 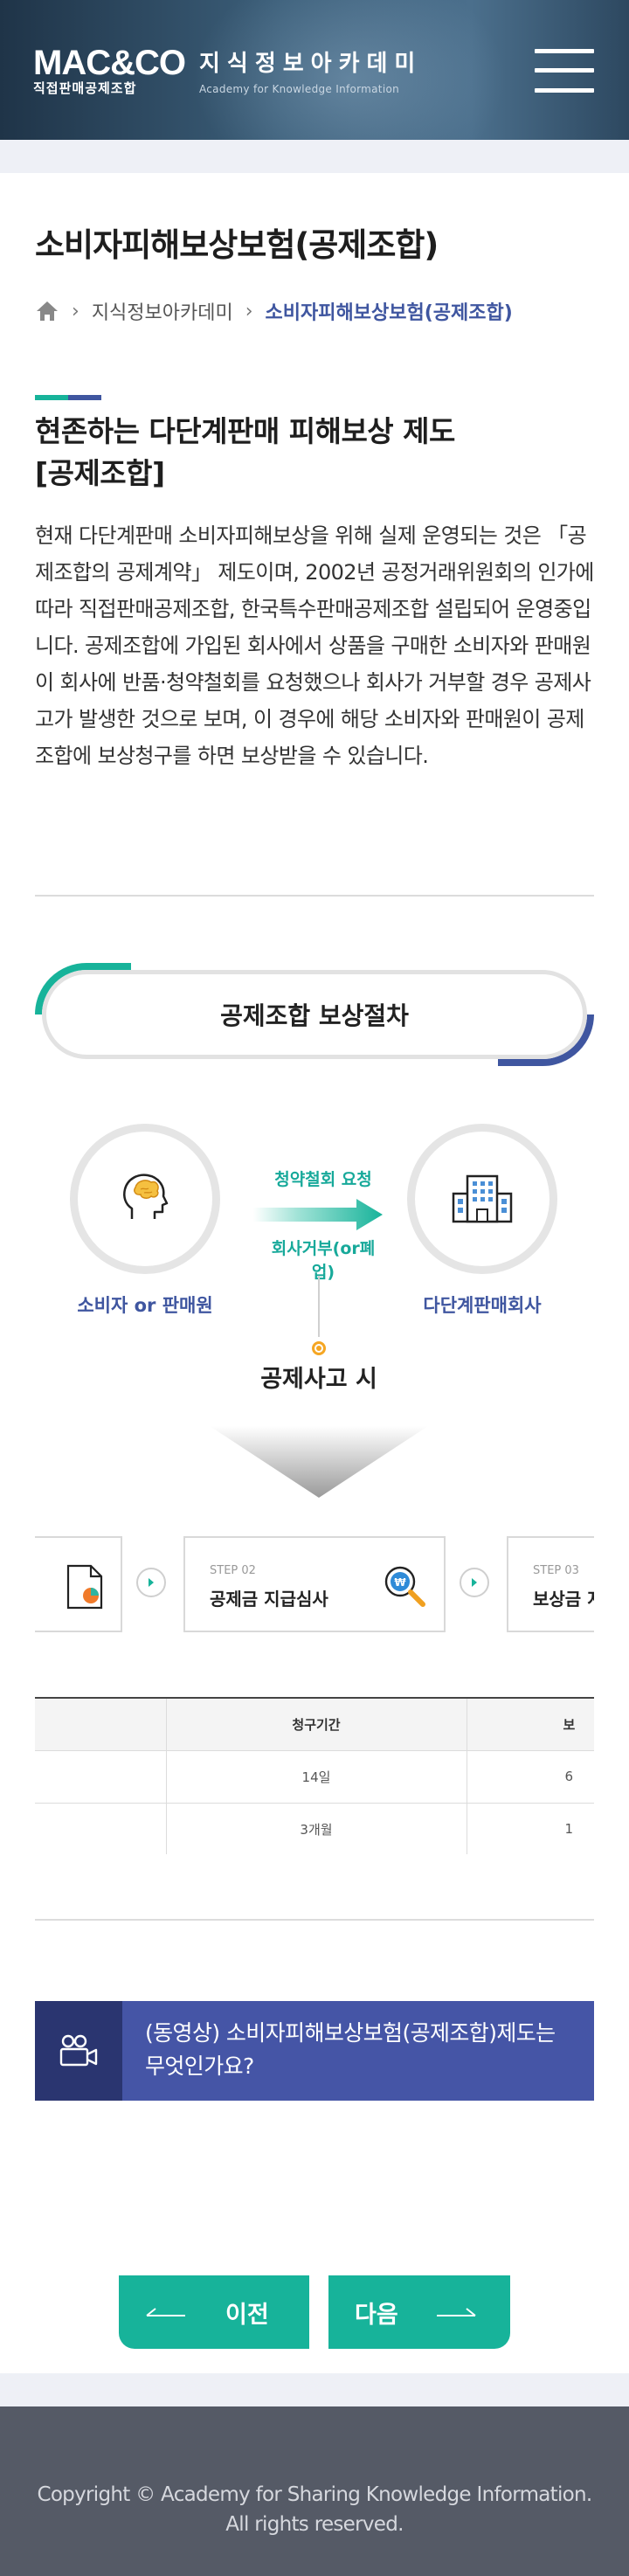 I want to click on right-arrow-icon, so click(x=318, y=1214).